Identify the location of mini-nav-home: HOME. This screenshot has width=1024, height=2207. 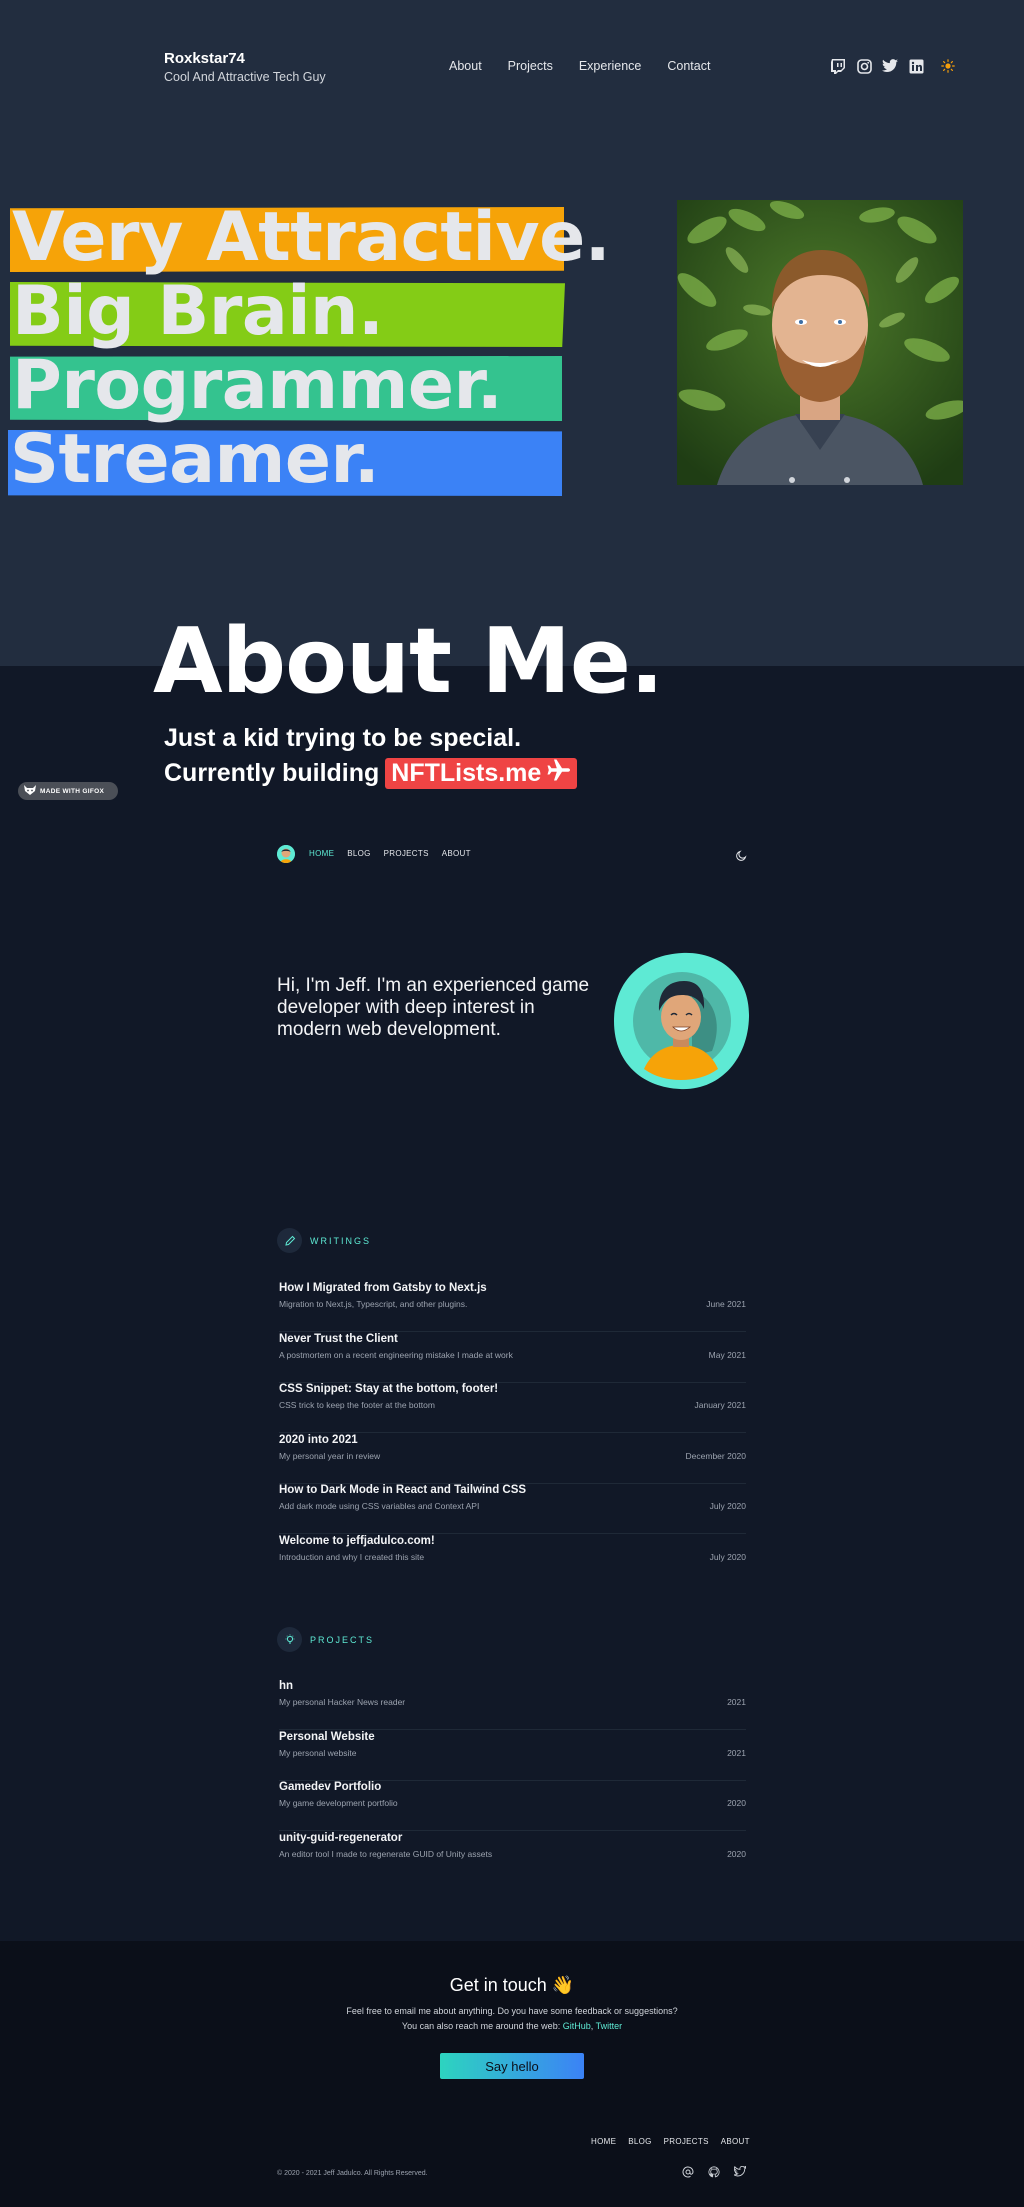
(321, 853).